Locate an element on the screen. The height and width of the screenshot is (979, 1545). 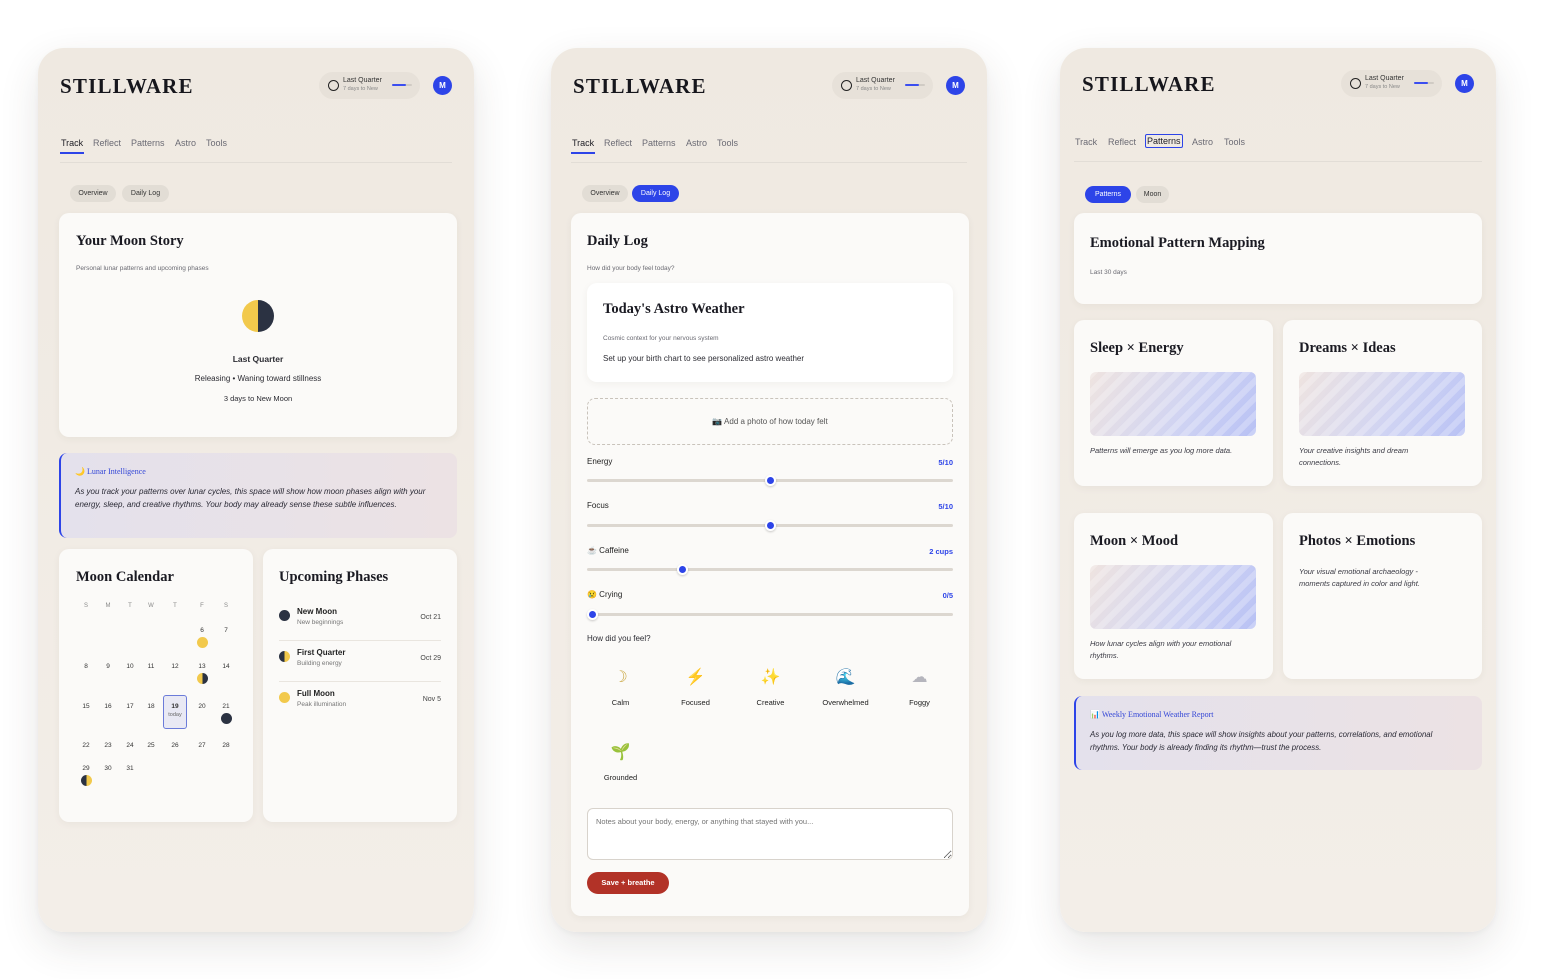
calendar-day: 6 is located at coordinates (202, 630).